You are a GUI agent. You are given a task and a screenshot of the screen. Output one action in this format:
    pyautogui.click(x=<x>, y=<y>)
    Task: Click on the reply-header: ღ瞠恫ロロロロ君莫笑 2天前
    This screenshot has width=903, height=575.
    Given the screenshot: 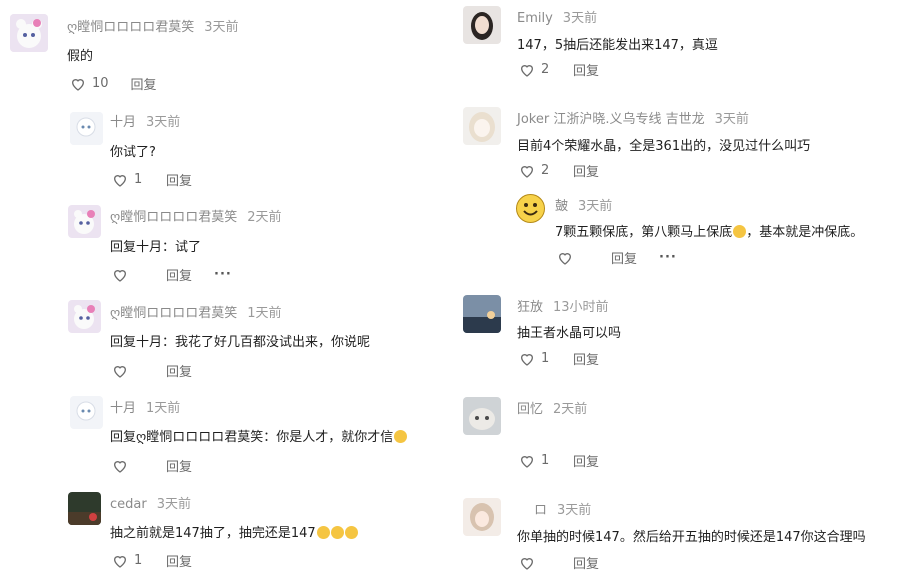 What is the action you would take?
    pyautogui.click(x=196, y=215)
    